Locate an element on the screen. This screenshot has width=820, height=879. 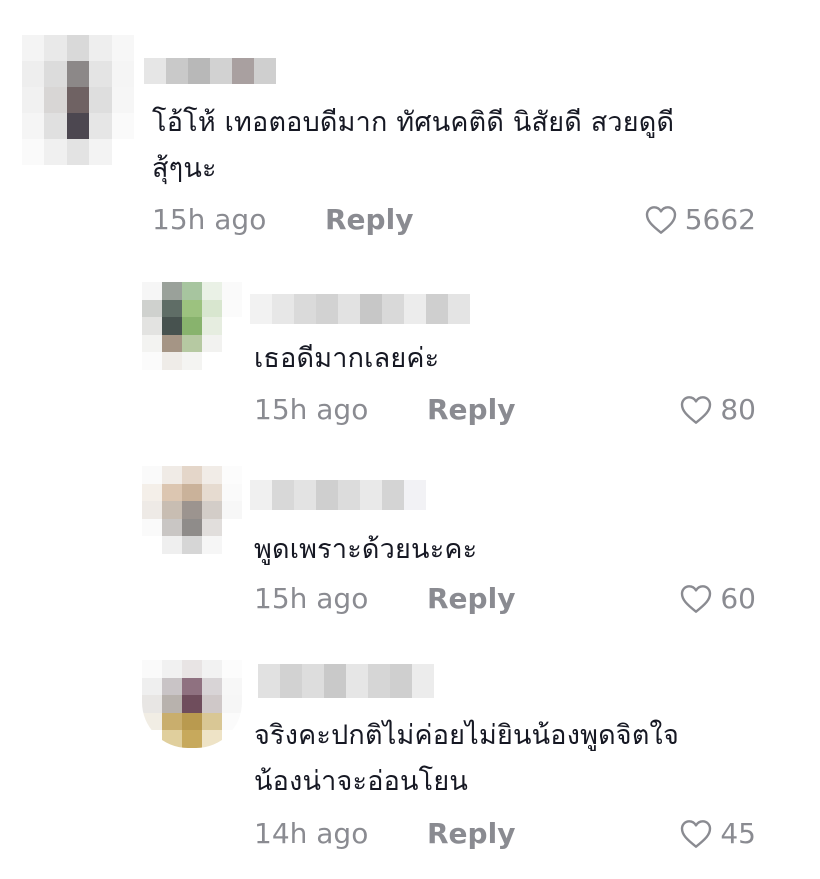
comment-text: เธอดีมากเลยค่ะ is located at coordinates (347, 358).